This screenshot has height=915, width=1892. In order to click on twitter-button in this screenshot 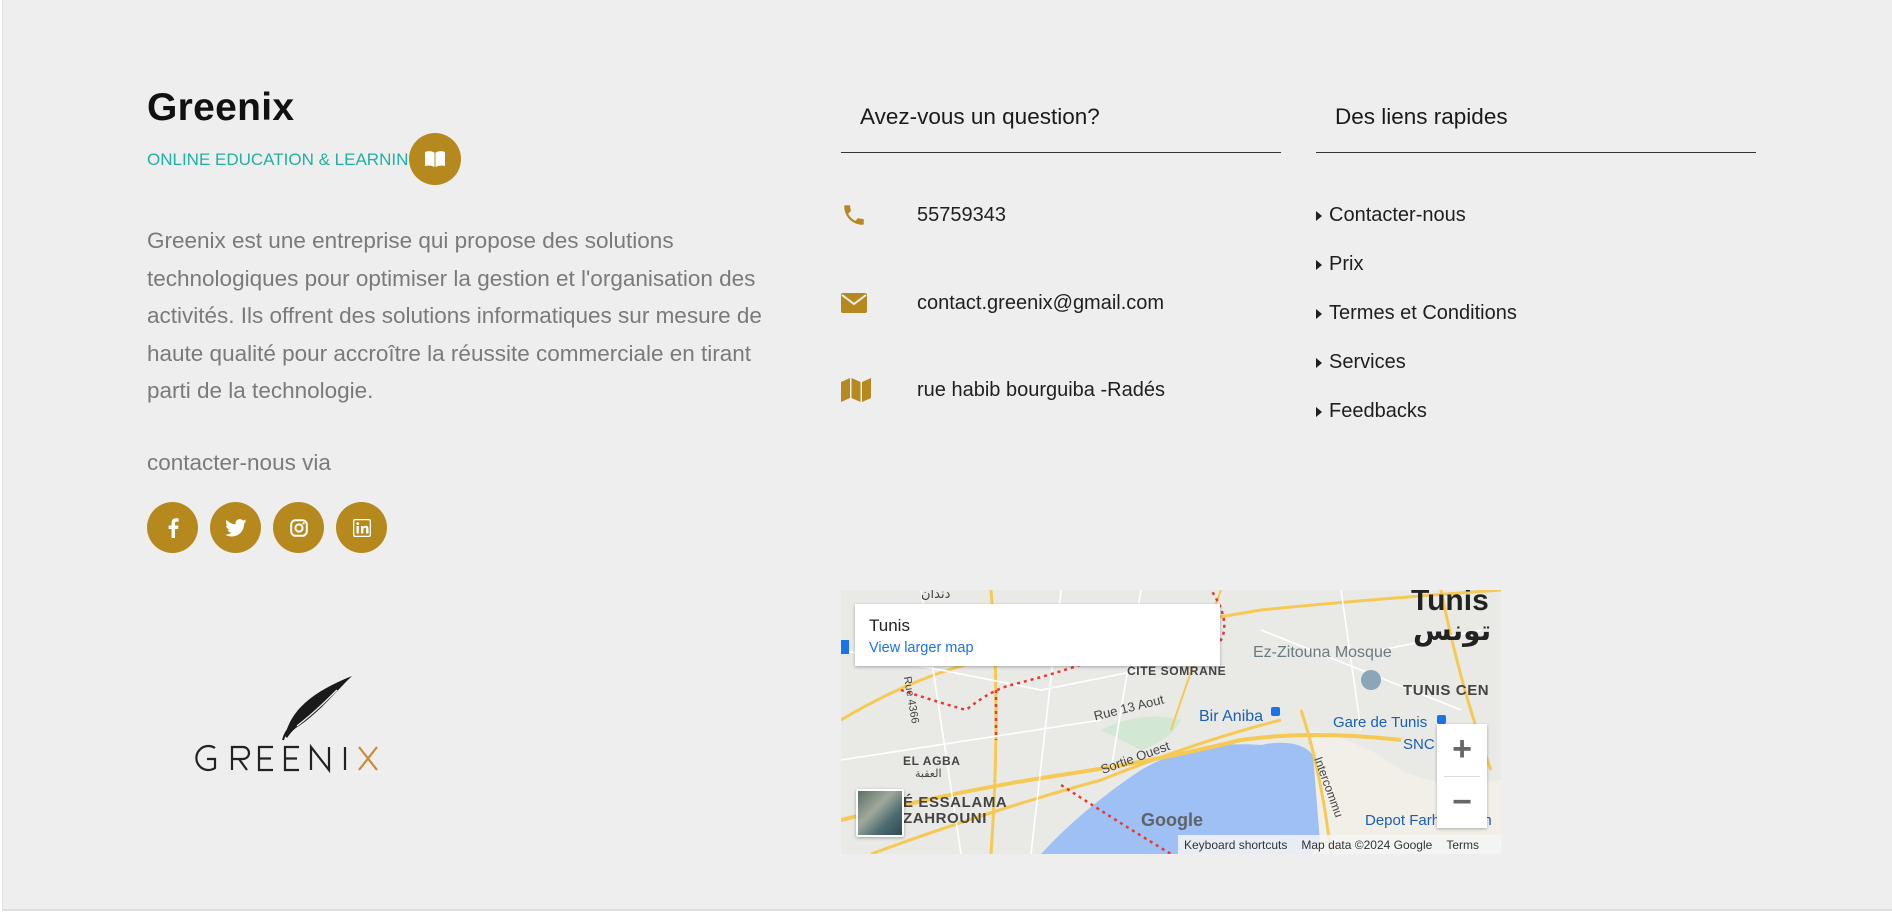, I will do `click(235, 527)`.